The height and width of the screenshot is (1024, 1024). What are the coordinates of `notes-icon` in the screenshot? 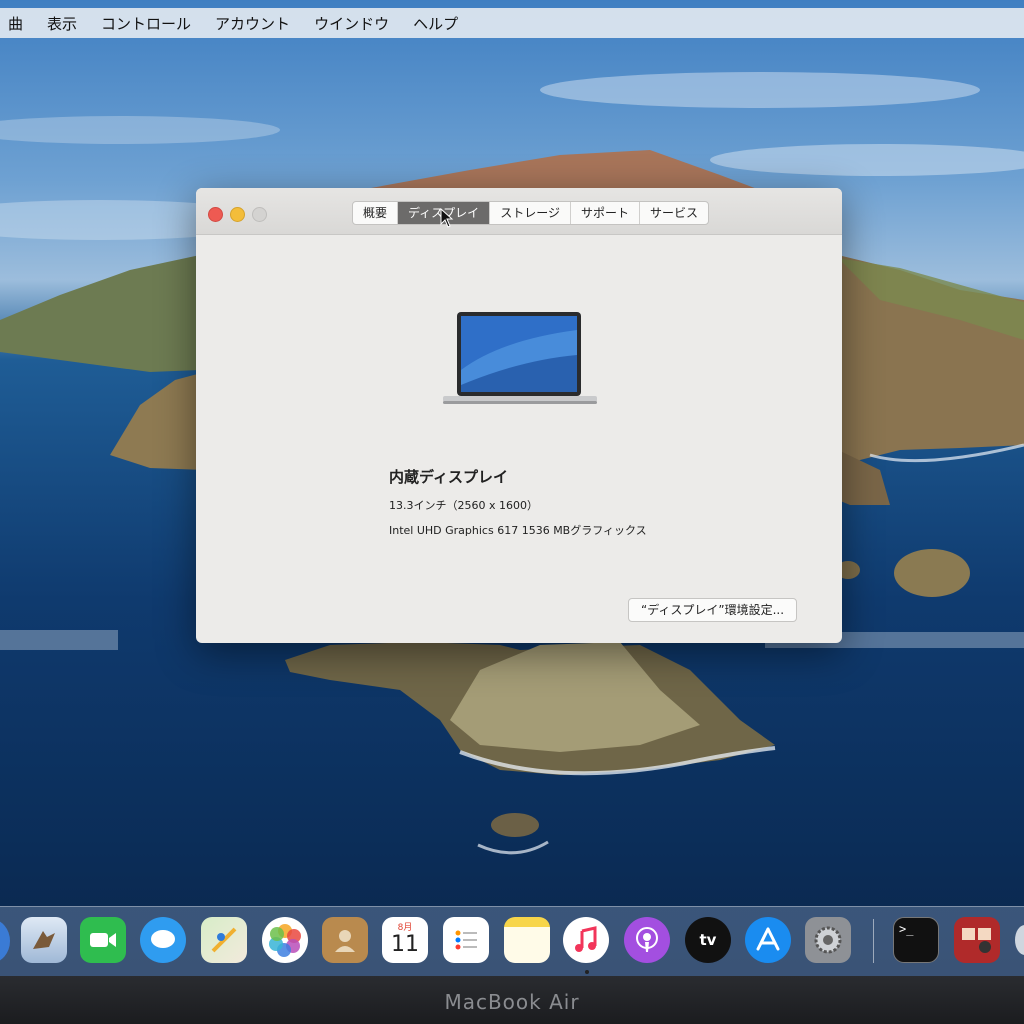 It's located at (527, 940).